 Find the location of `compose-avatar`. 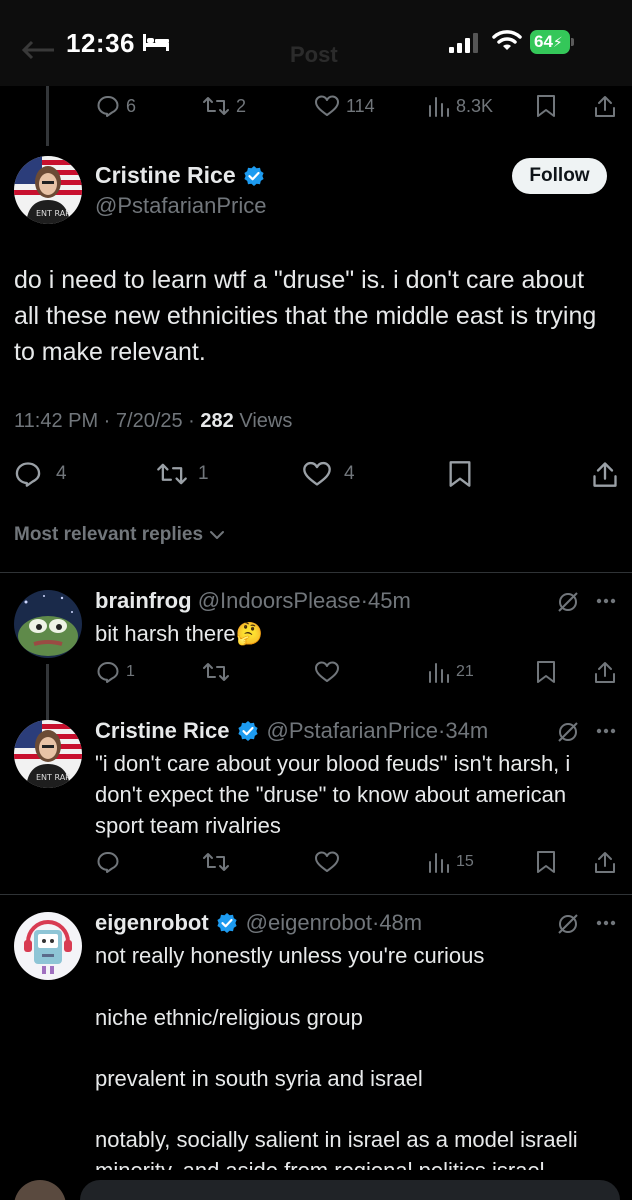

compose-avatar is located at coordinates (40, 1190).